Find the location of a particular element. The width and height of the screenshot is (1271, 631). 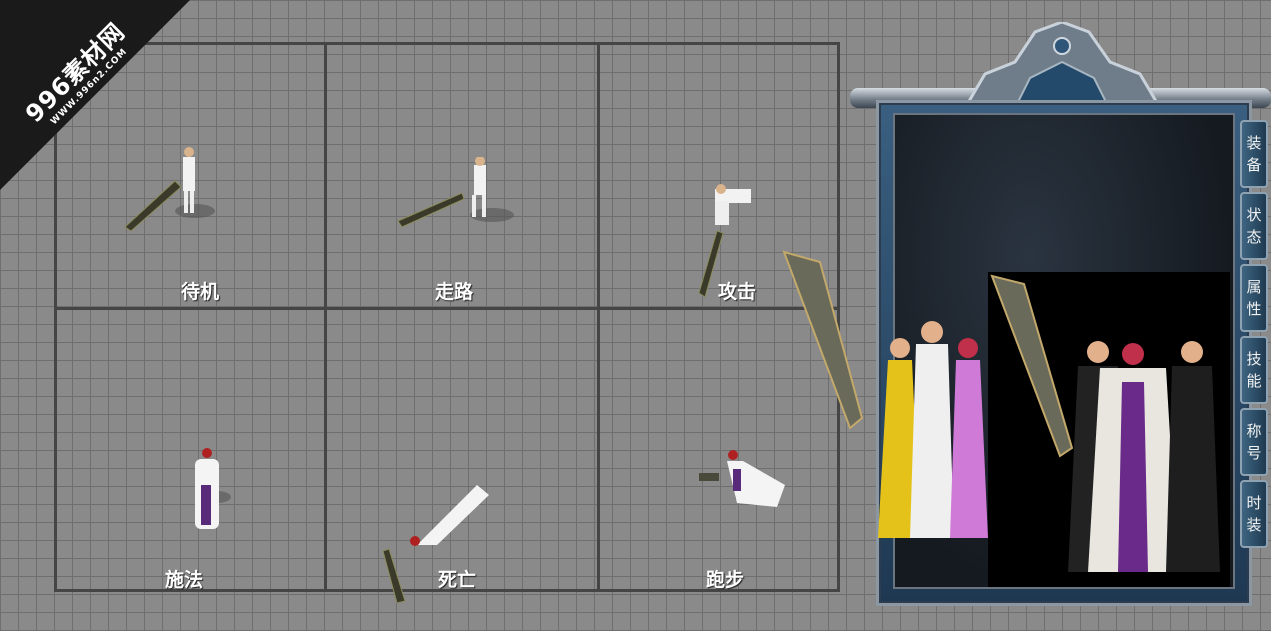

tab-title-char2: 号 is located at coordinates (1254, 453).